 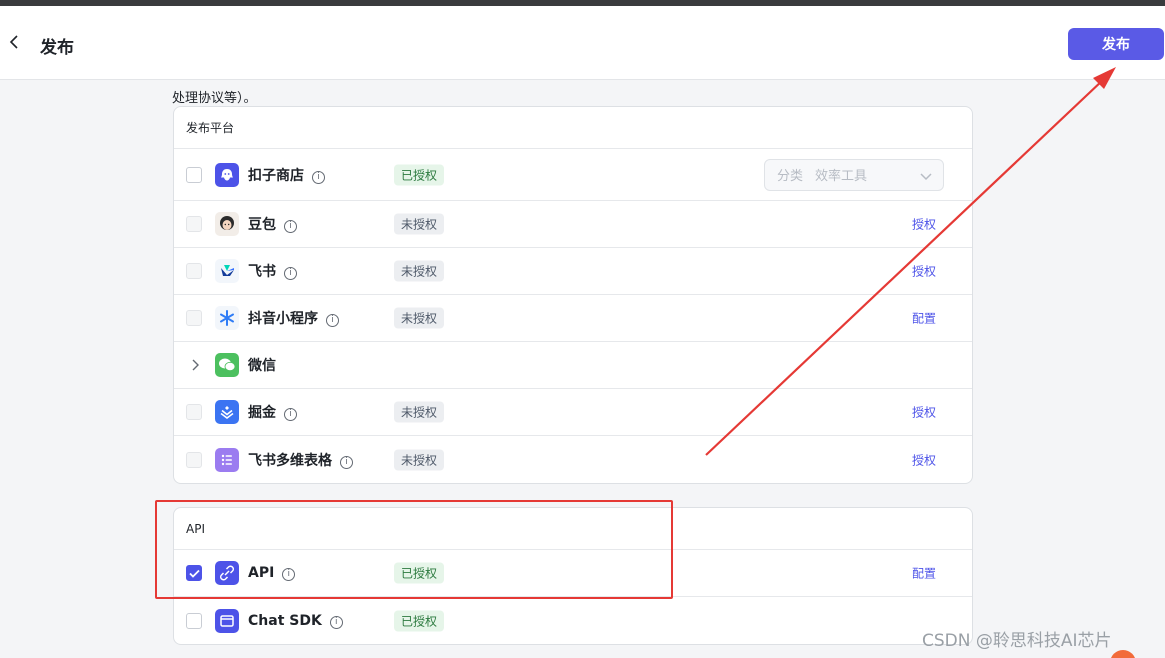 What do you see at coordinates (573, 412) in the screenshot?
I see `platform-row-juejin: 掘金 i 未授权 授权` at bounding box center [573, 412].